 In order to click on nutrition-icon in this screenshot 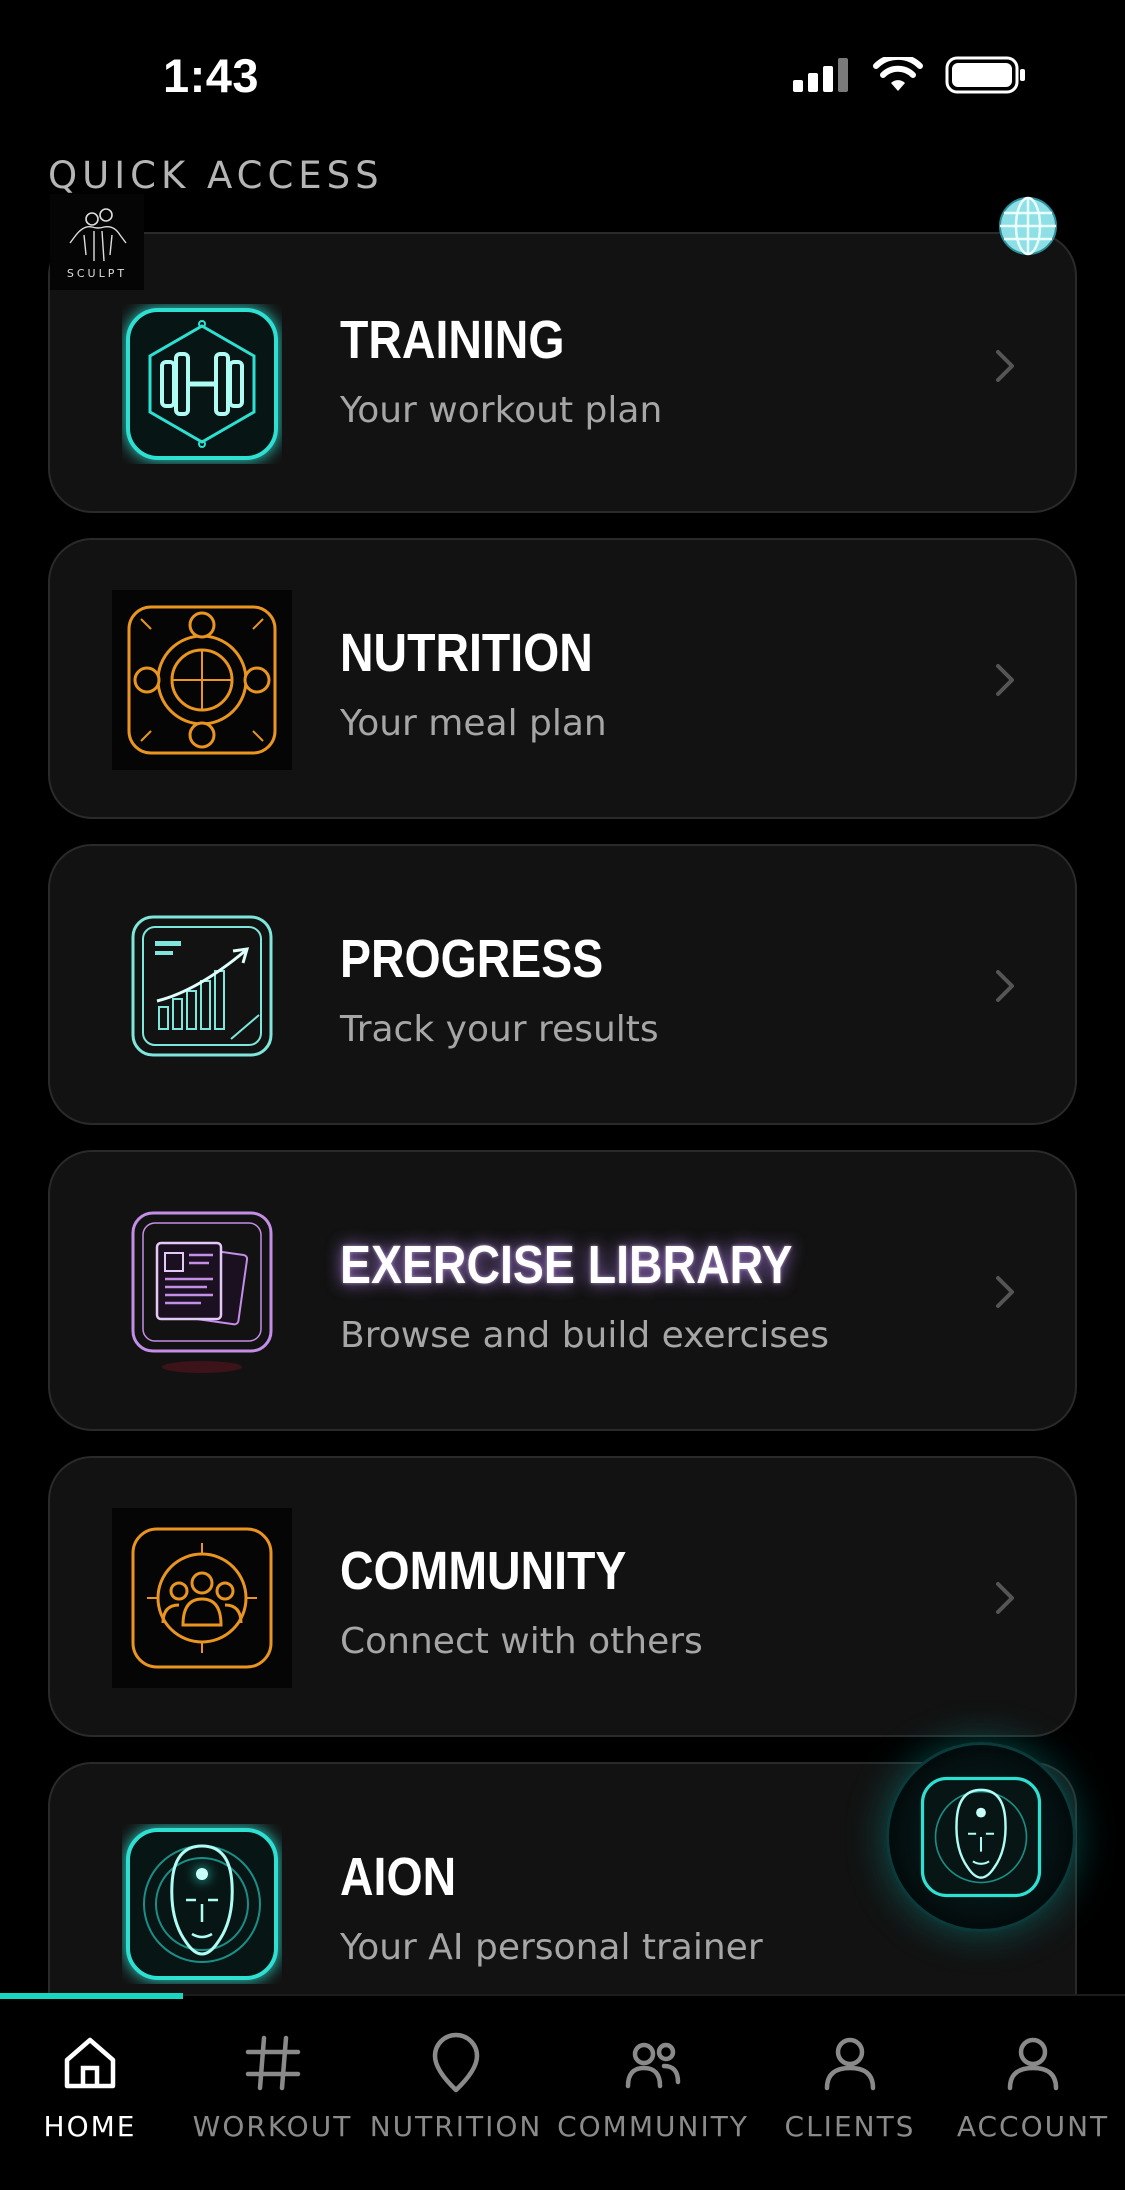, I will do `click(202, 680)`.